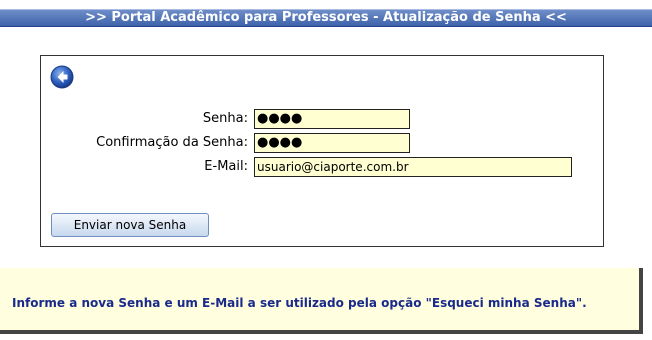  What do you see at coordinates (172, 142) in the screenshot?
I see `confirmacao-senha-label: Confirmação da Senha:` at bounding box center [172, 142].